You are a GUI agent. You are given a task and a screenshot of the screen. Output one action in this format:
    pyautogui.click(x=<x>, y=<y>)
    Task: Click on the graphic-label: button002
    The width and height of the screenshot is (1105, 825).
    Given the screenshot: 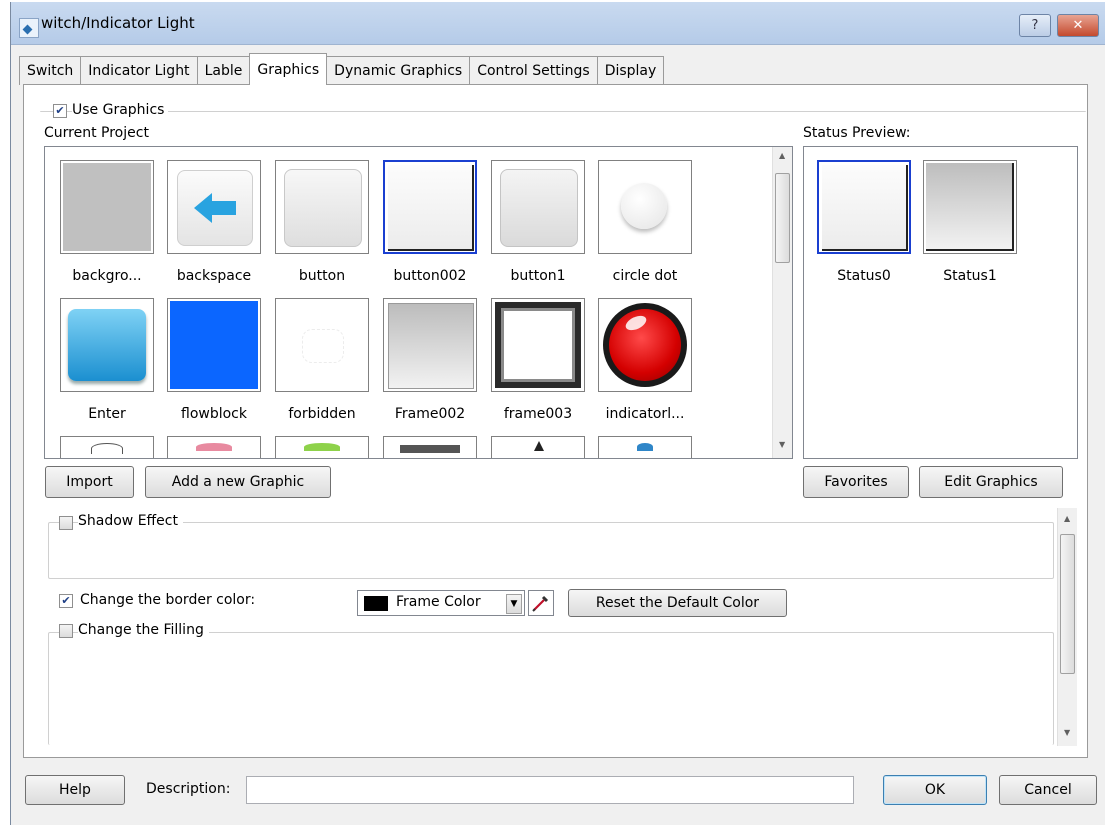 What is the action you would take?
    pyautogui.click(x=430, y=276)
    